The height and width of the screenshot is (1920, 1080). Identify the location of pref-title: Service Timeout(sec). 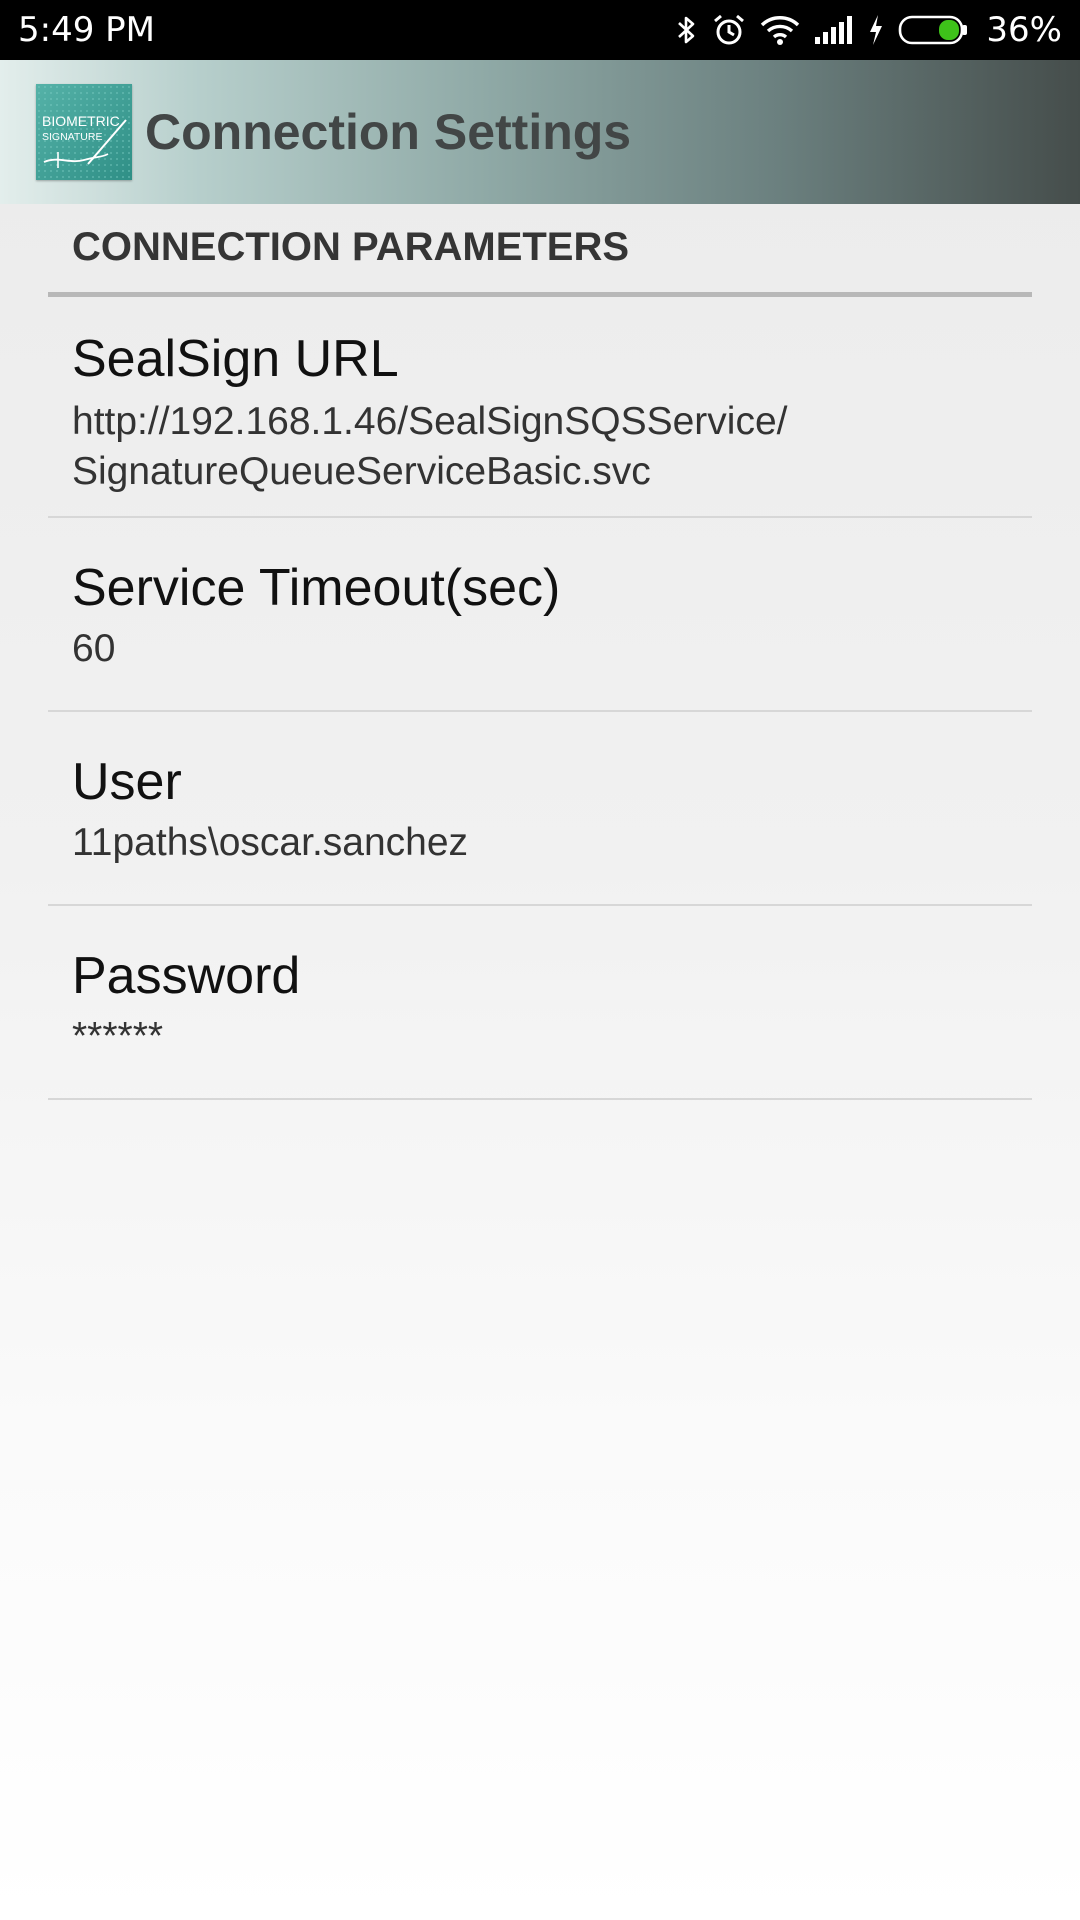
(316, 588).